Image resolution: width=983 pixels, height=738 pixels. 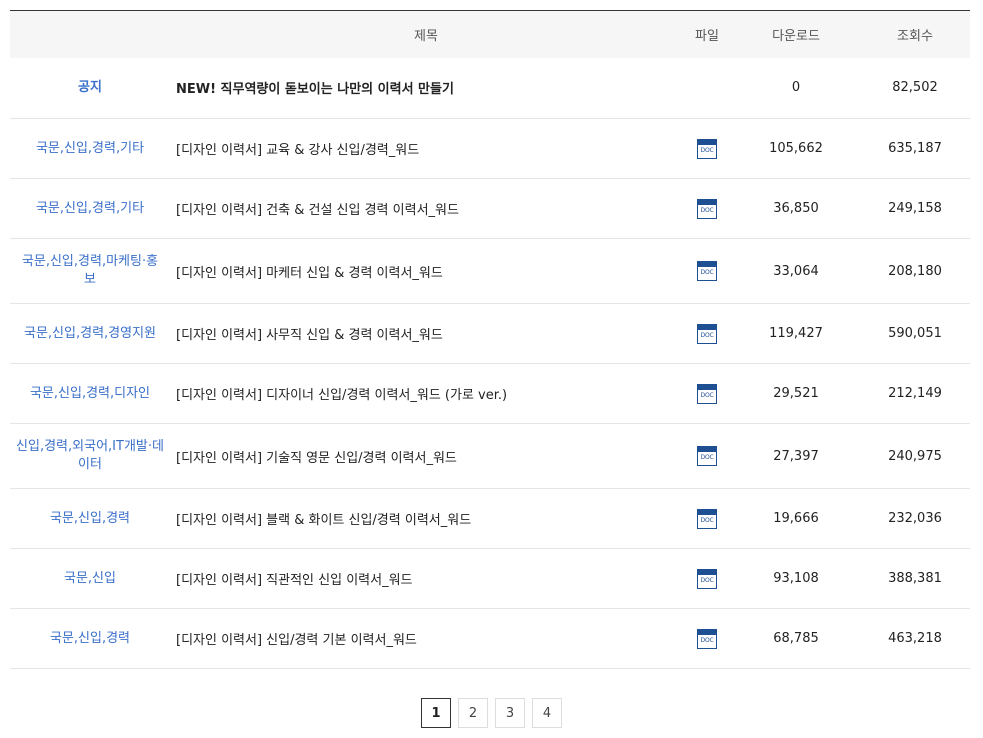 I want to click on pagination: 1234, so click(x=491, y=713).